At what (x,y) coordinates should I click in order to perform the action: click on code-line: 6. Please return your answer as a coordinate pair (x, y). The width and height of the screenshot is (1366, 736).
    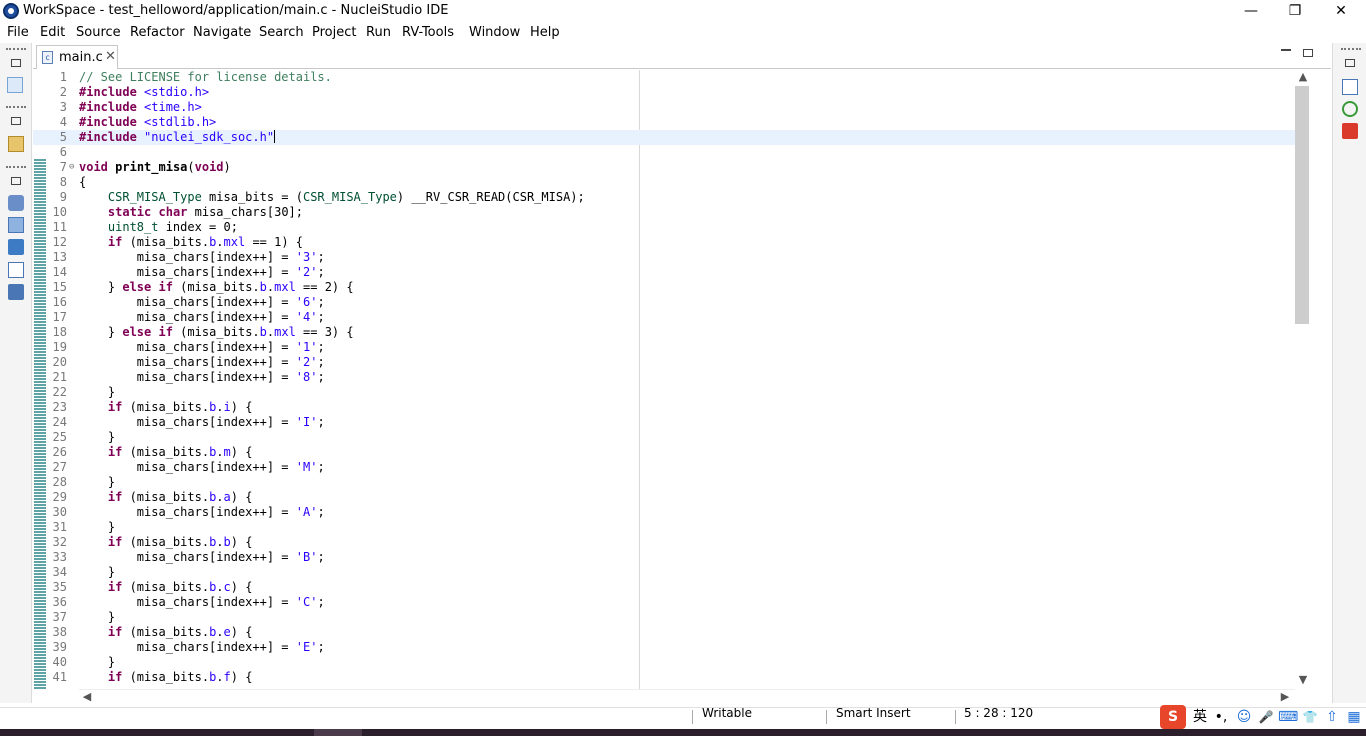
    Looking at the image, I should click on (664, 152).